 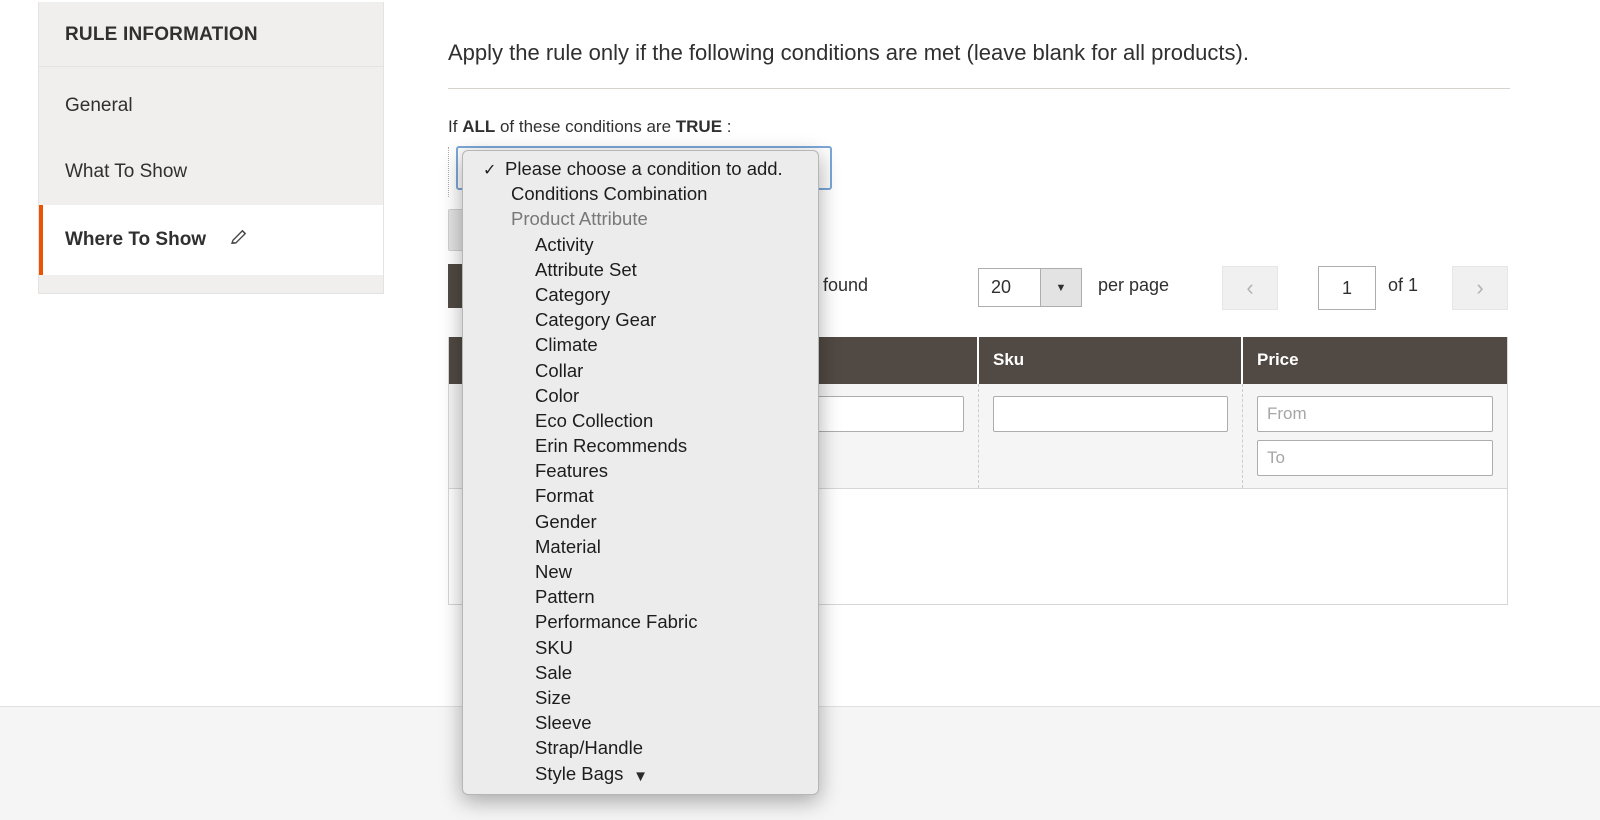 I want to click on dropdown-option-label: Size, so click(x=553, y=697).